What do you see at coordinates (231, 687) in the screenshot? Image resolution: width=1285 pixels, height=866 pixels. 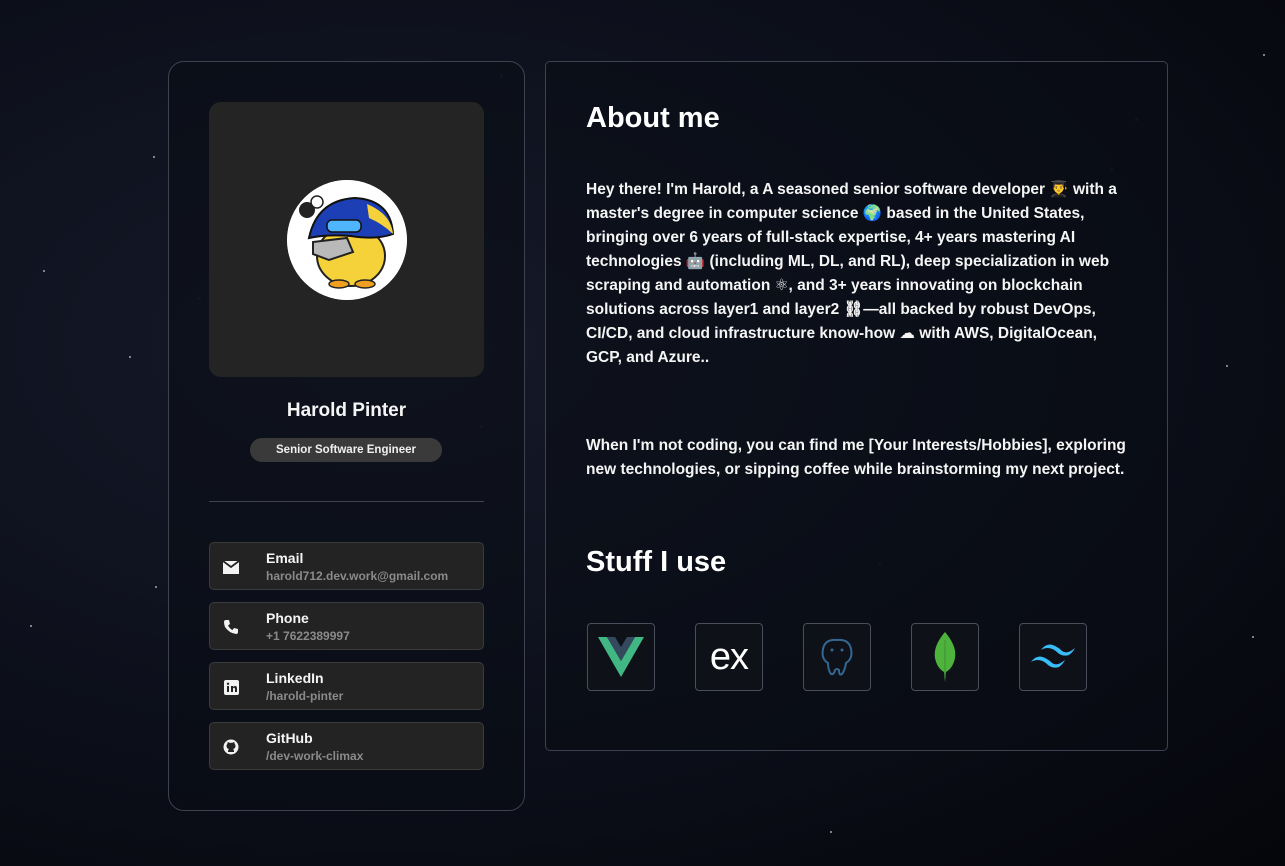 I see `linkedin-icon` at bounding box center [231, 687].